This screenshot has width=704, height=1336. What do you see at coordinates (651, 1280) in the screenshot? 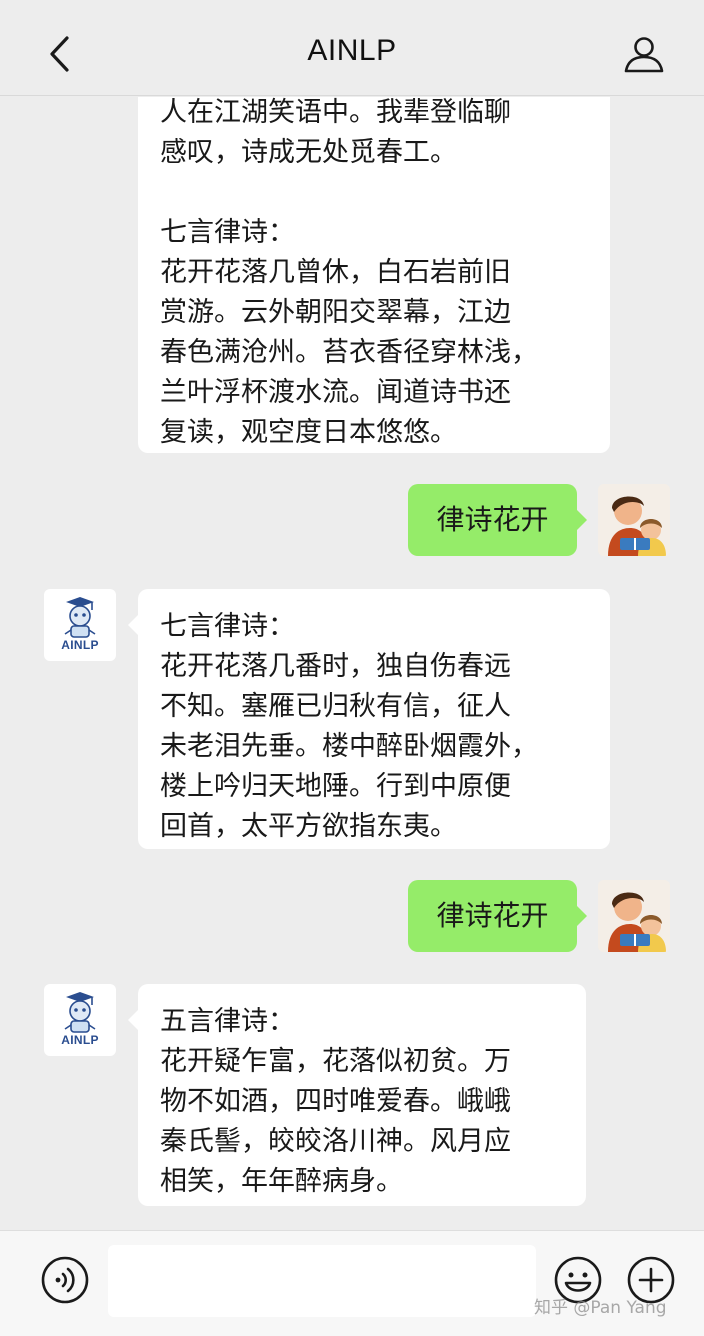
I see `plus-icon` at bounding box center [651, 1280].